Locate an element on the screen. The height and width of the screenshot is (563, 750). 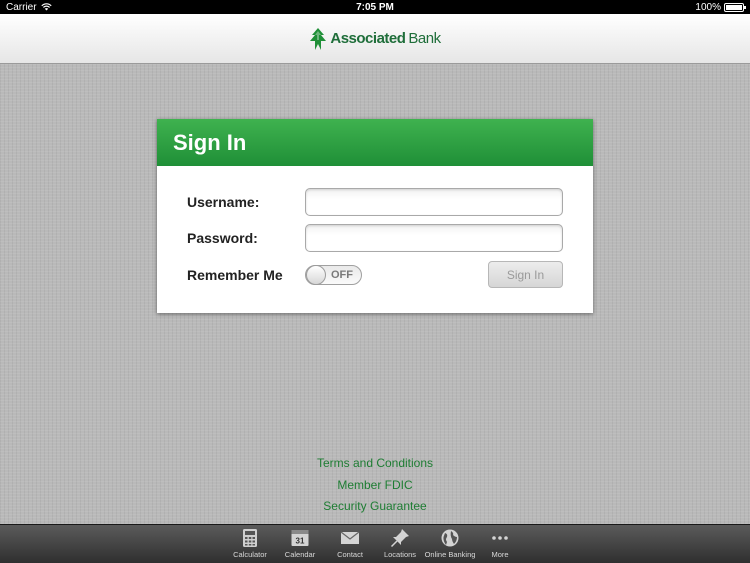
username-label: Username: is located at coordinates (223, 202).